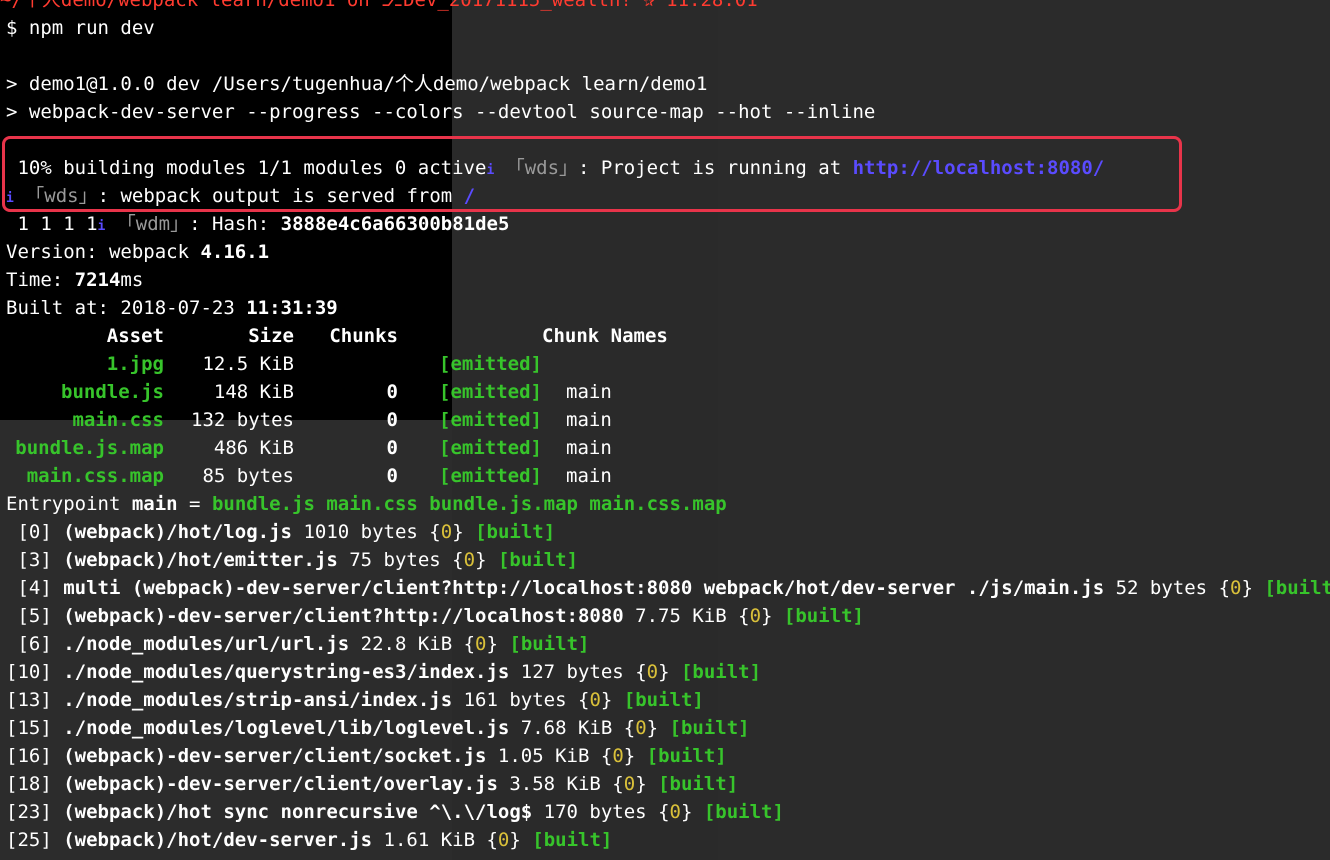 The height and width of the screenshot is (860, 1330). What do you see at coordinates (515, 700) in the screenshot?
I see `module-size: 161 bytes` at bounding box center [515, 700].